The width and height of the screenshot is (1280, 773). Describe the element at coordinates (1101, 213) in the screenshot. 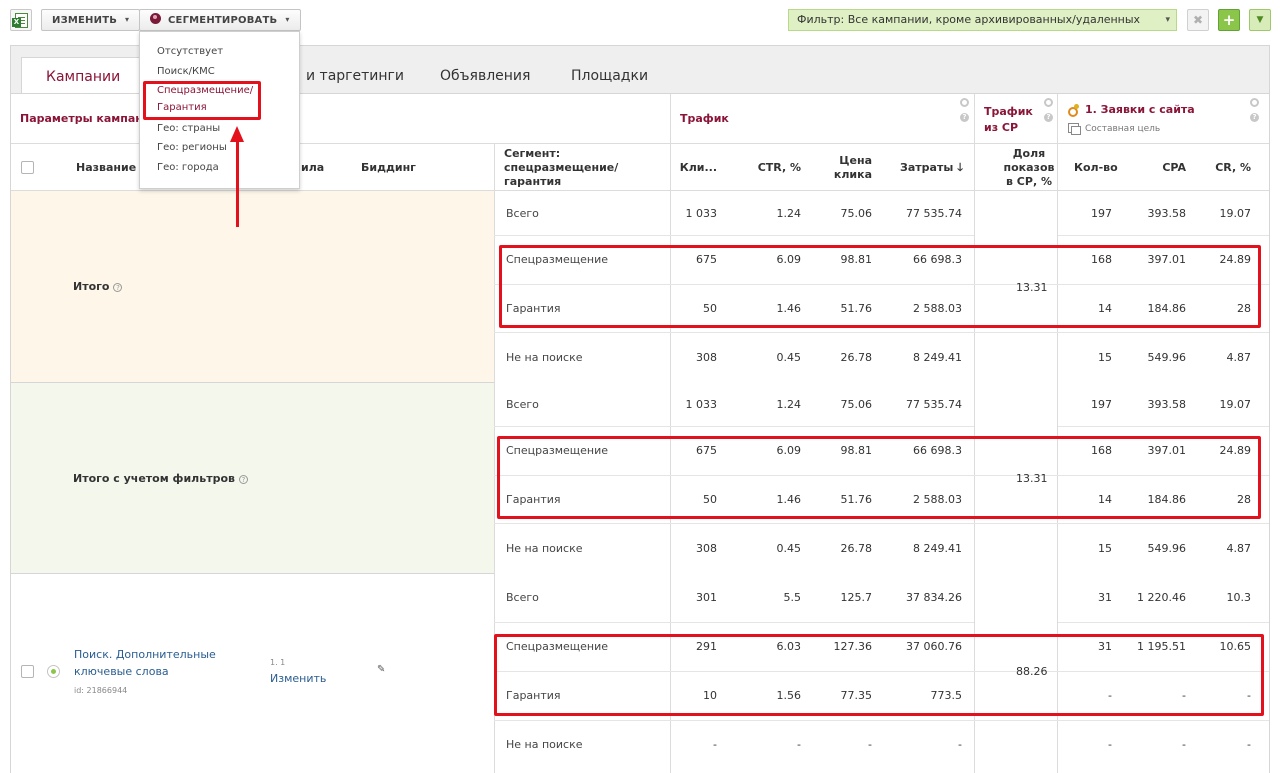

I see `count-cell: 197` at that location.